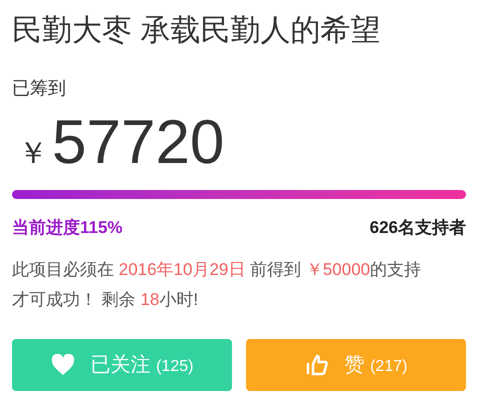 The width and height of the screenshot is (484, 415). I want to click on raised-label: 已筹到, so click(39, 88).